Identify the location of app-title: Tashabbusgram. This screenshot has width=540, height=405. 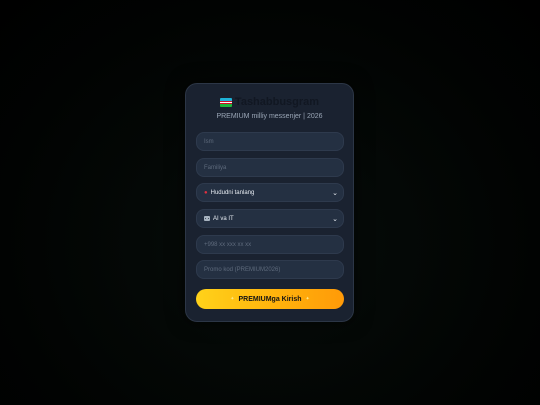
(269, 102).